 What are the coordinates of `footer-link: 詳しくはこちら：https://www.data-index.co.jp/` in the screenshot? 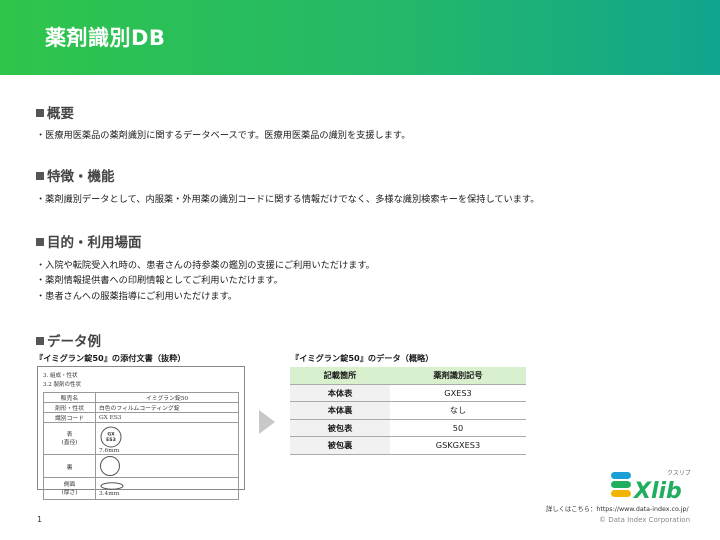 It's located at (617, 508).